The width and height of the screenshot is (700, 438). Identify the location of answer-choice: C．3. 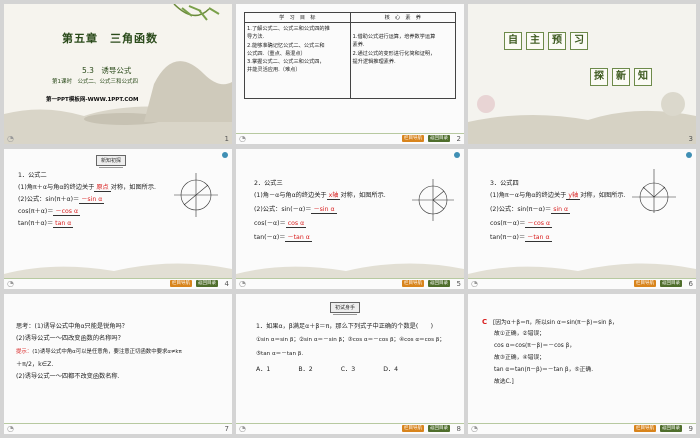
(348, 368).